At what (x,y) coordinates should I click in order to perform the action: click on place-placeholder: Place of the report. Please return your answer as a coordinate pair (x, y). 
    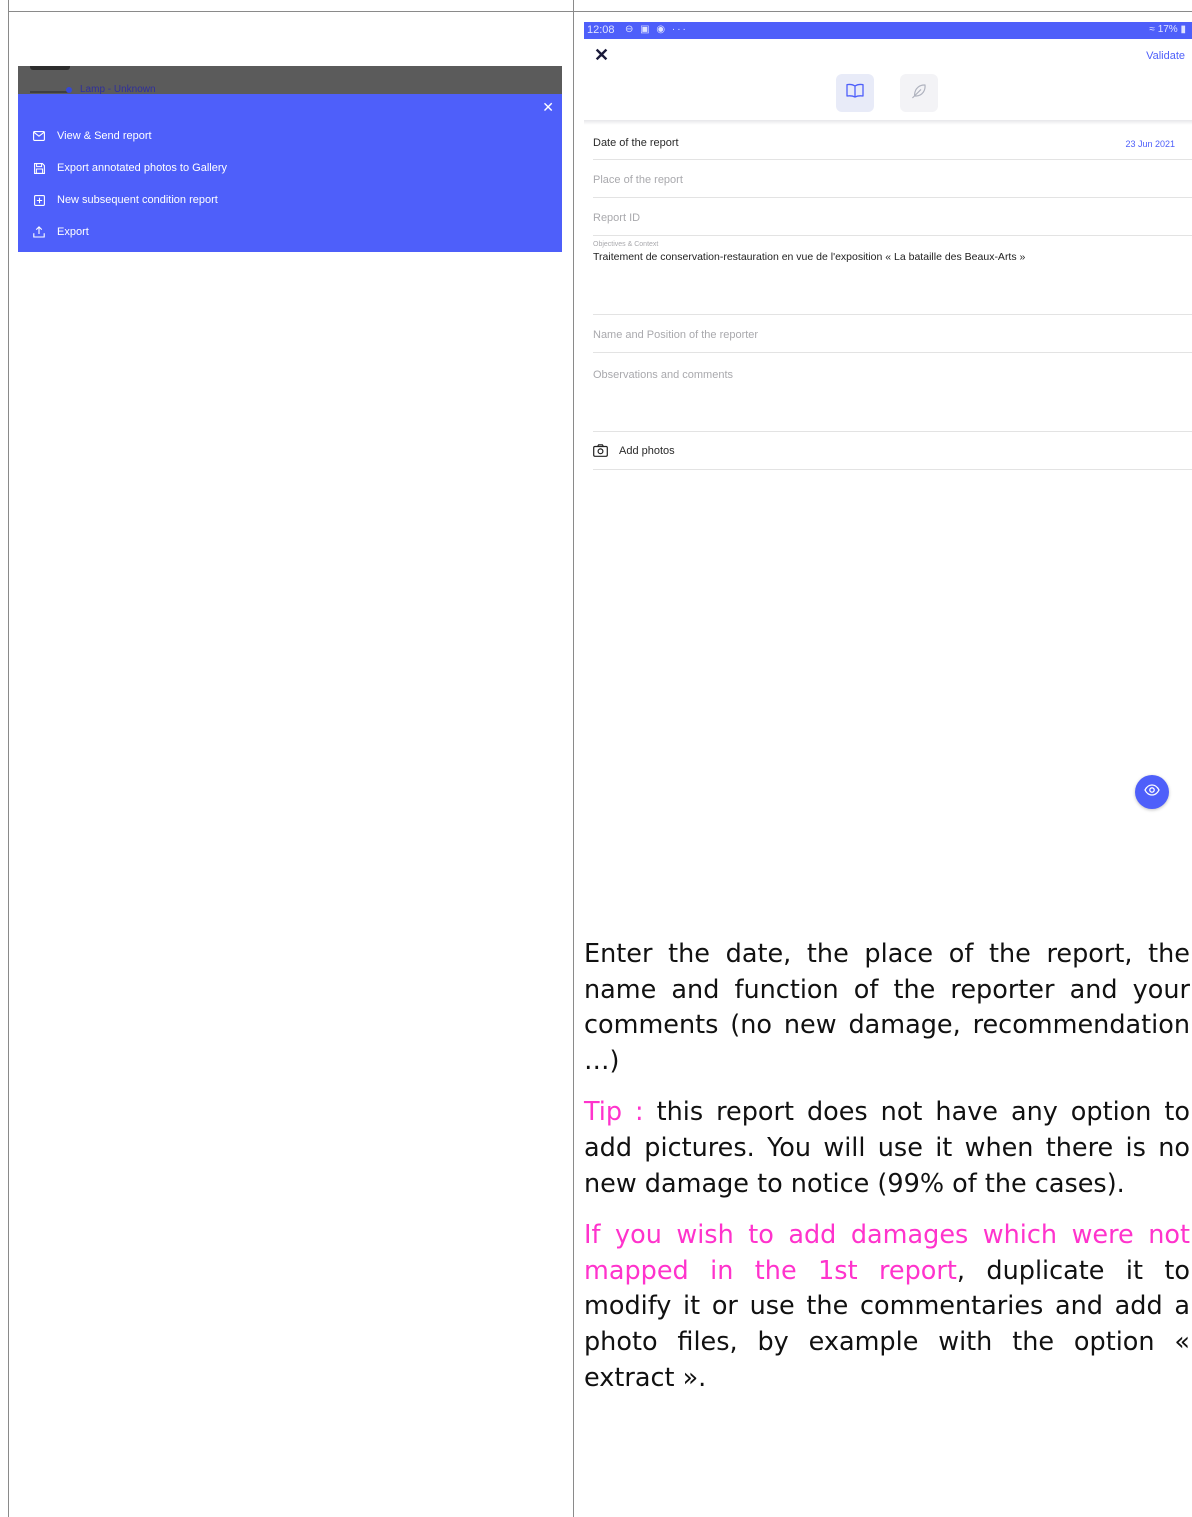
    Looking at the image, I should click on (638, 180).